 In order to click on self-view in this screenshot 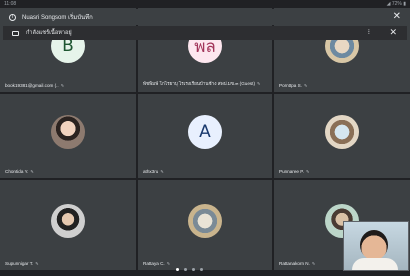, I will do `click(376, 246)`.